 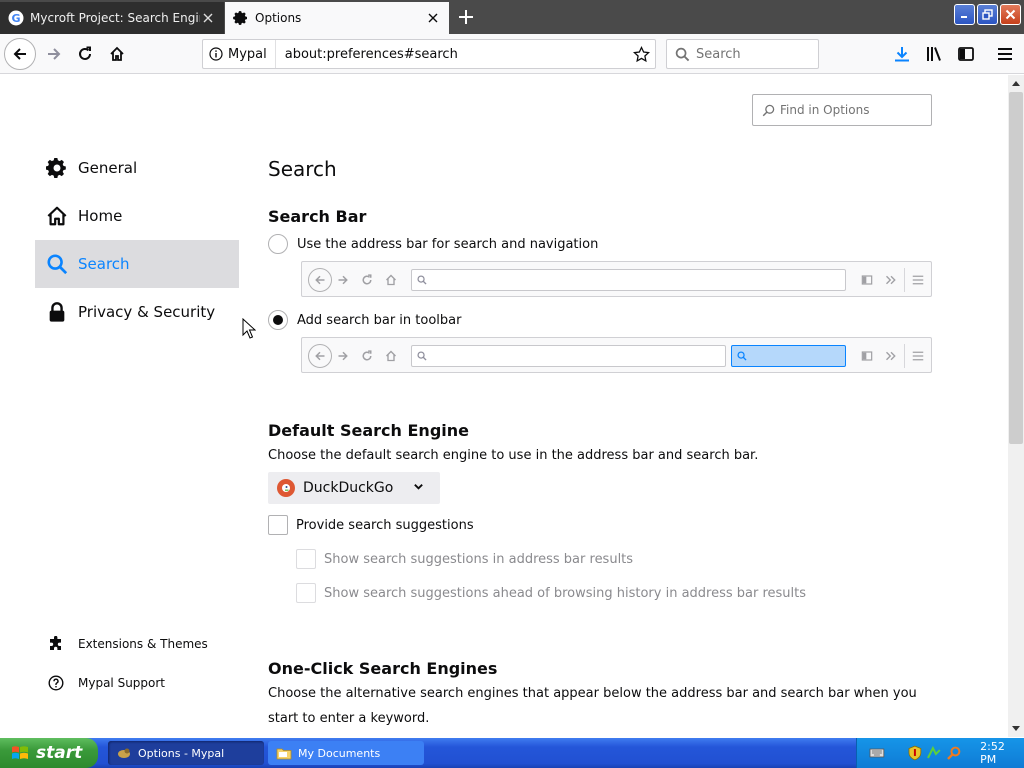 What do you see at coordinates (904, 280) in the screenshot?
I see `preview-divider` at bounding box center [904, 280].